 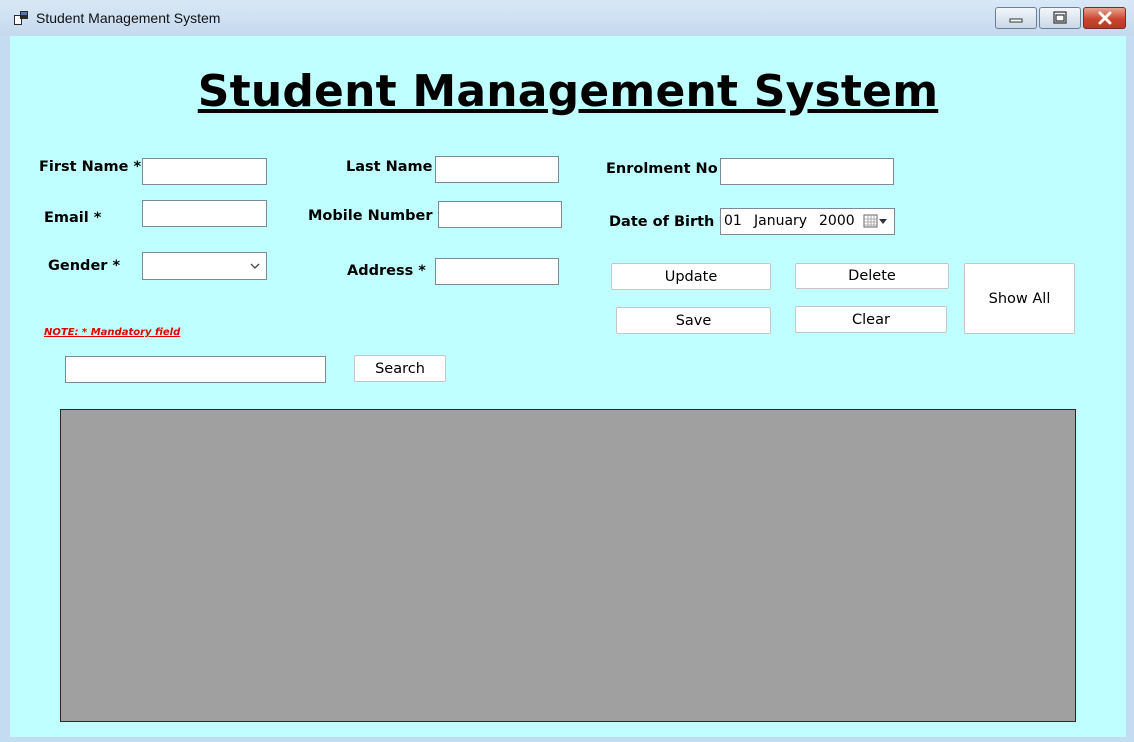 I want to click on gender-label: Gender *, so click(x=84, y=266).